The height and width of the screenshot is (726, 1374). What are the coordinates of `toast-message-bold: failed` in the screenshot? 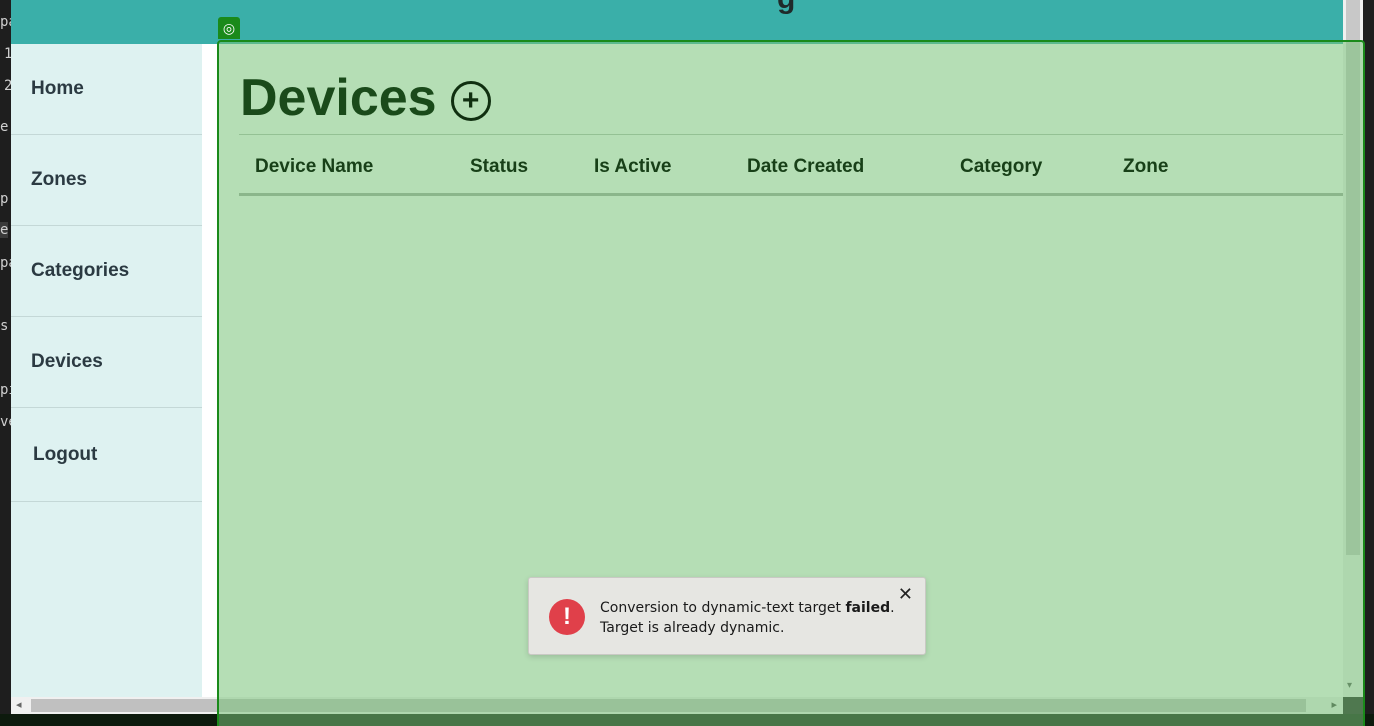 It's located at (868, 608).